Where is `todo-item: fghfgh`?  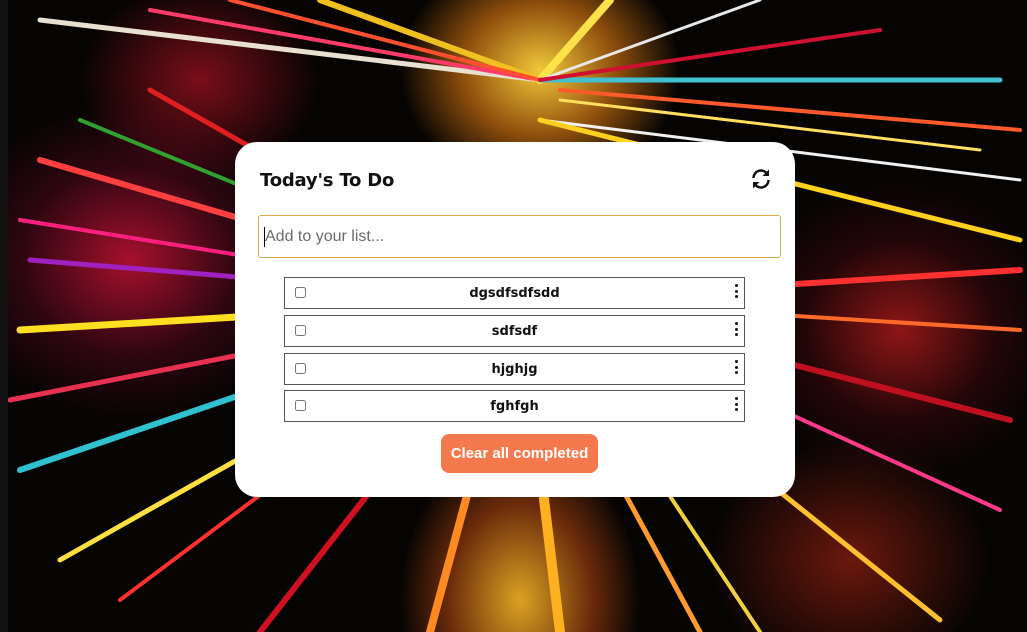
todo-item: fghfgh is located at coordinates (514, 406).